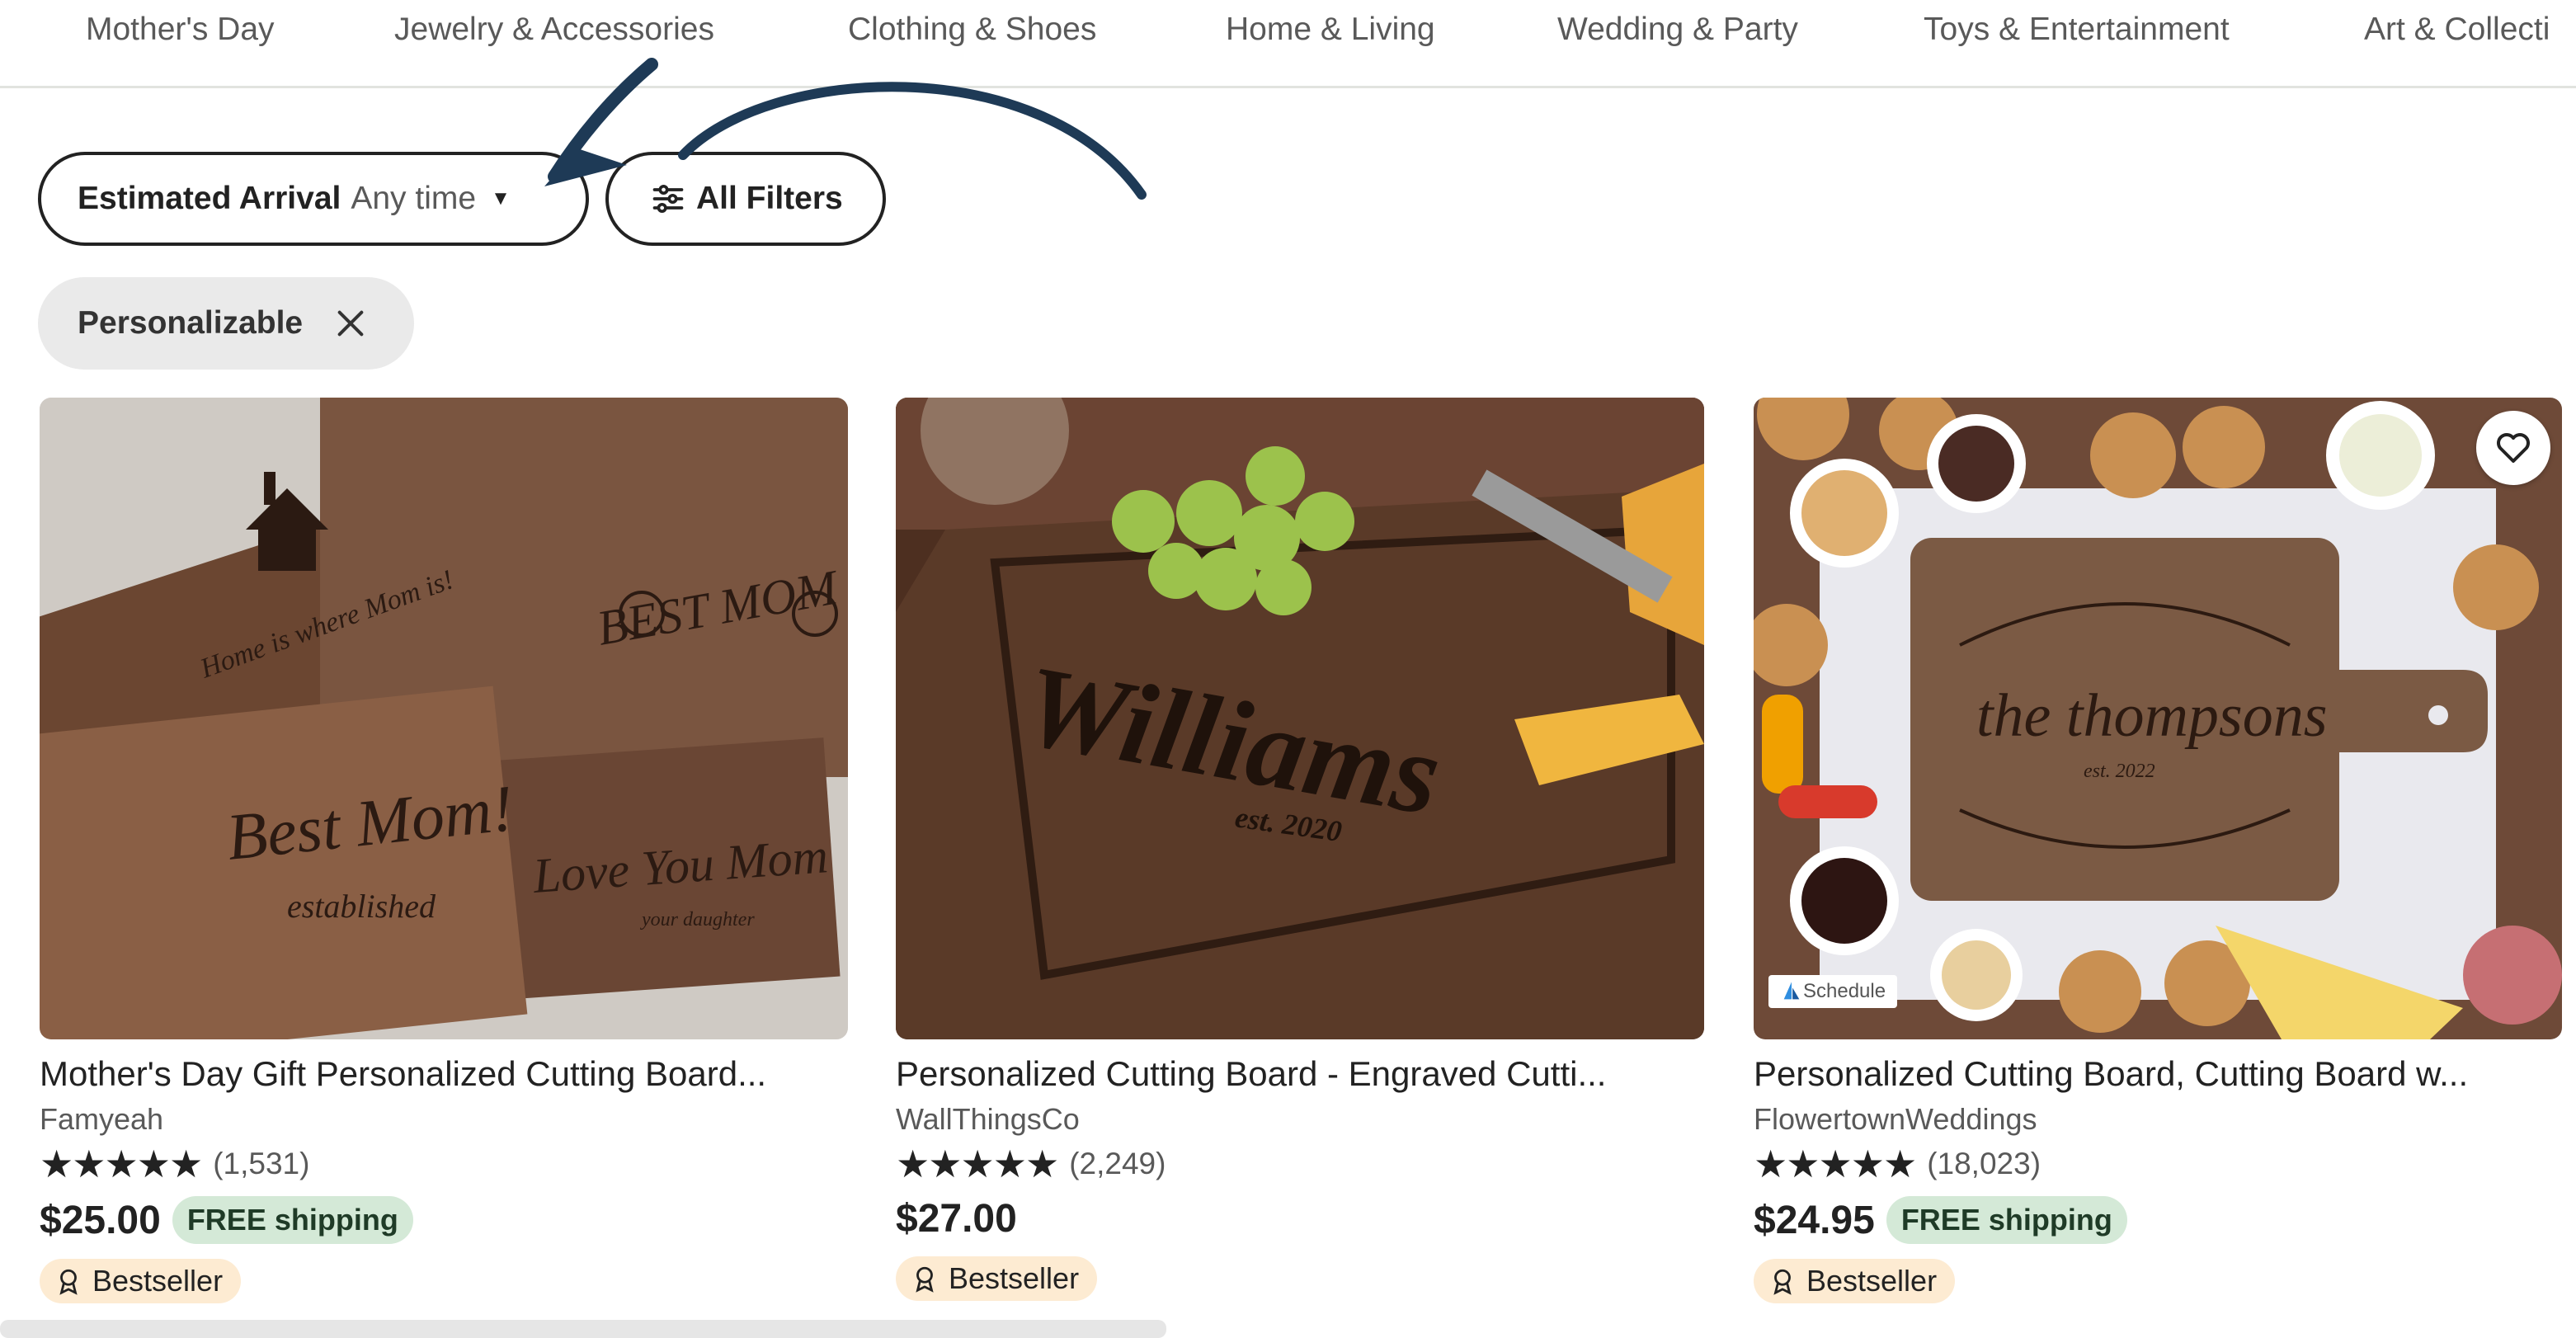 Image resolution: width=2576 pixels, height=1338 pixels. What do you see at coordinates (583, 1329) in the screenshot?
I see `horizontal-scrollbar` at bounding box center [583, 1329].